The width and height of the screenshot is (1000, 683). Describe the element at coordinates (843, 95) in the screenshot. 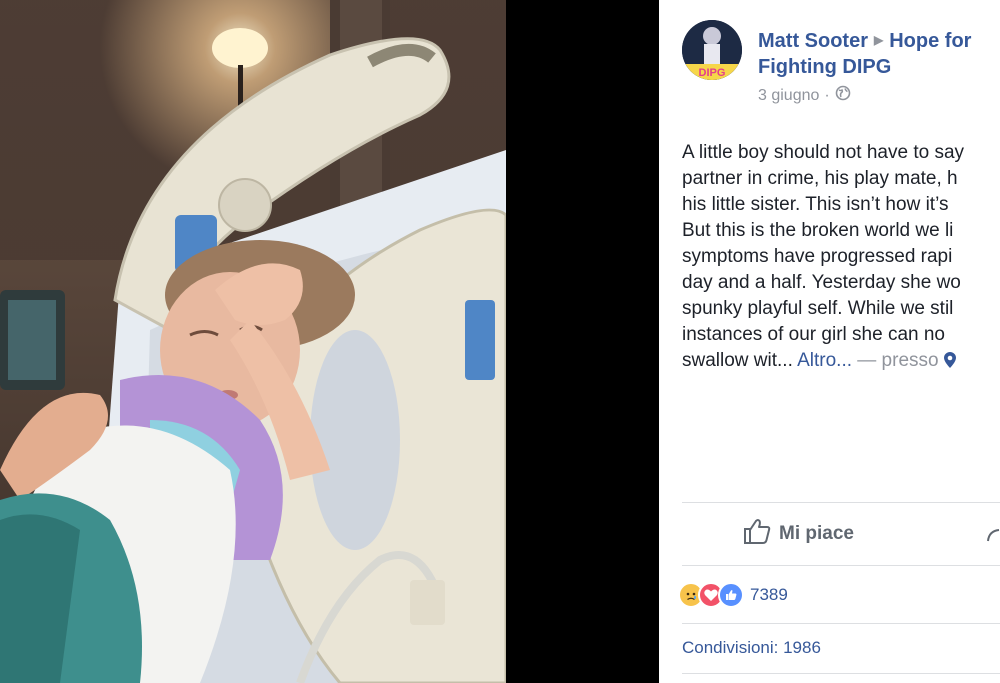

I see `globe-icon` at that location.